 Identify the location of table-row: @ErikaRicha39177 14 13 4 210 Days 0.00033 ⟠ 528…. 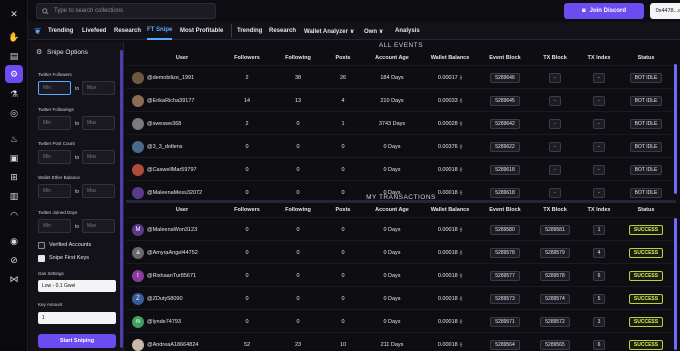
(400, 99).